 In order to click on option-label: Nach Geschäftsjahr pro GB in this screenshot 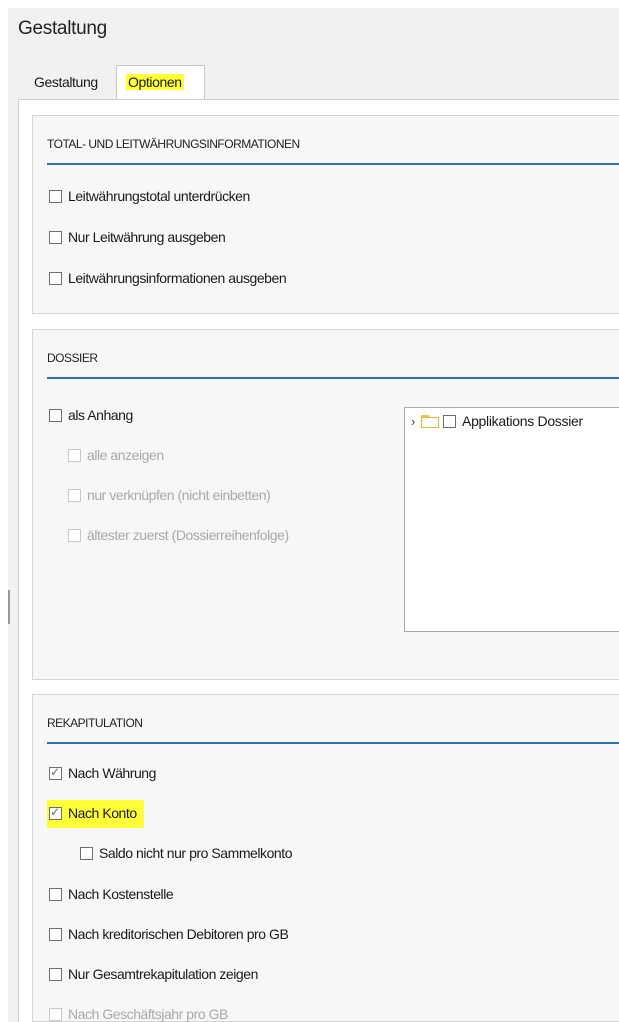, I will do `click(148, 1014)`.